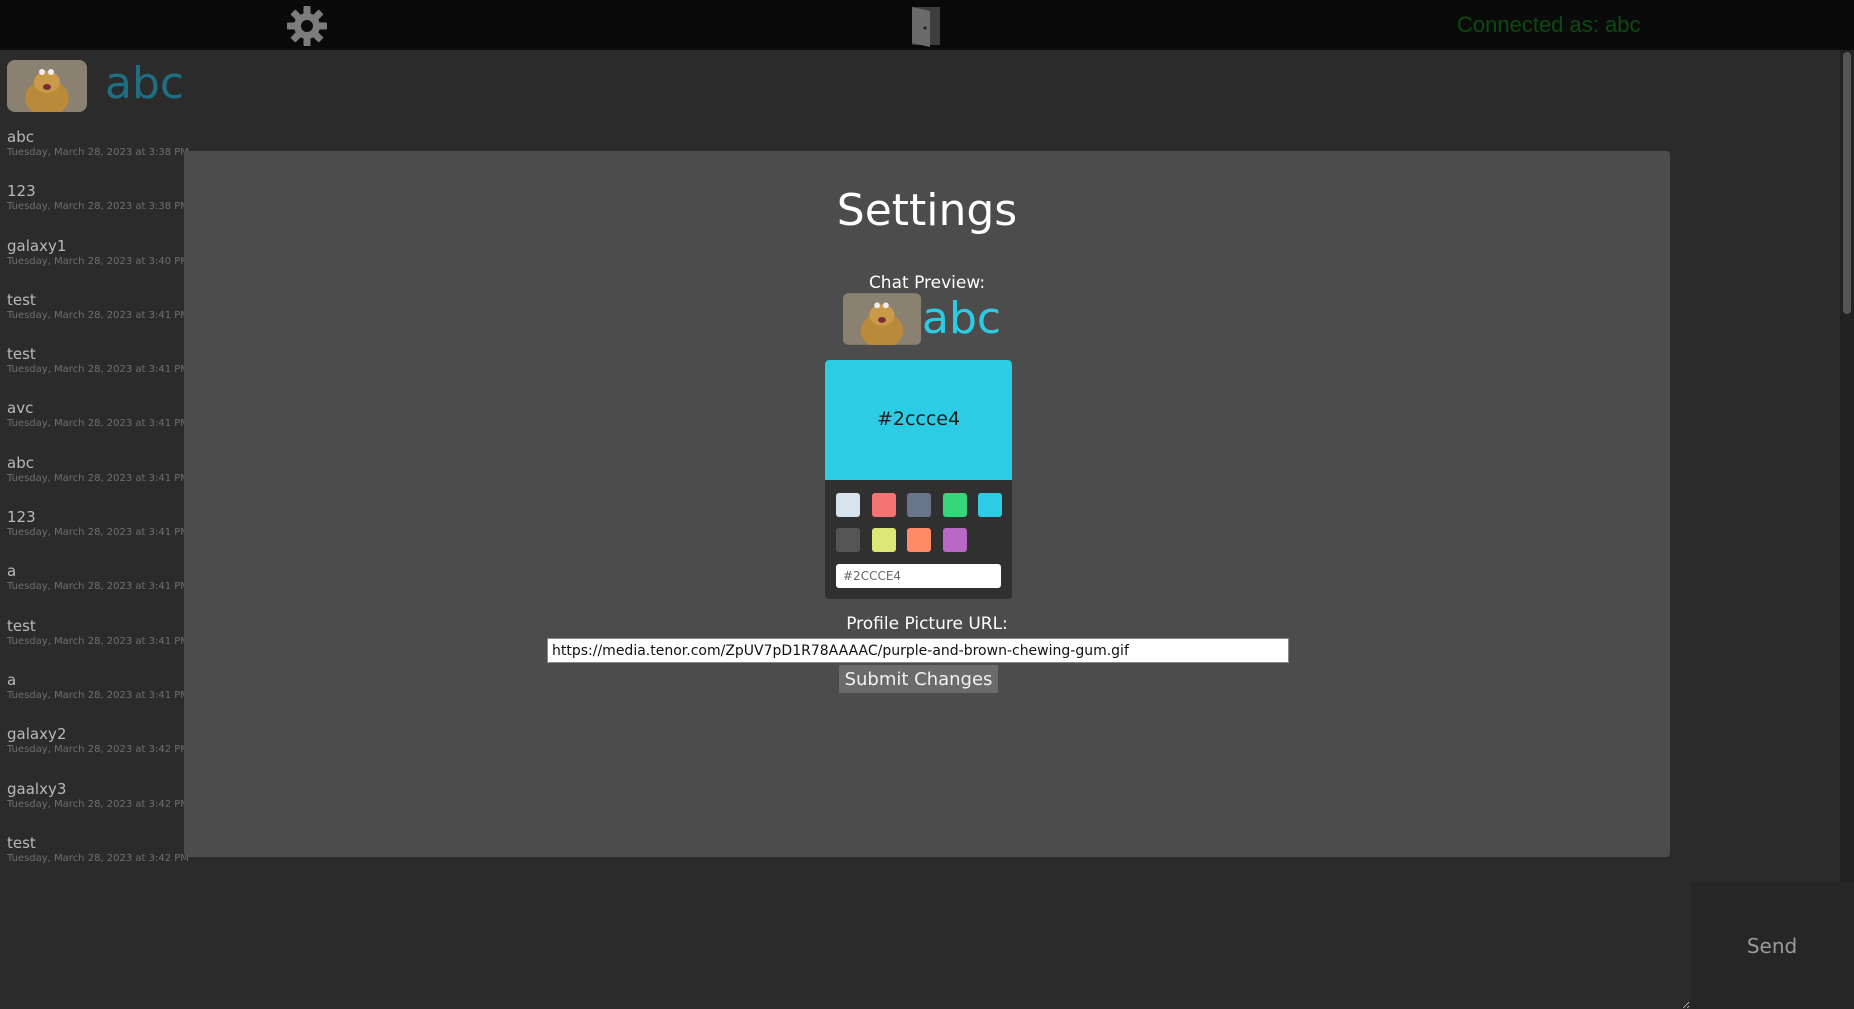 The image size is (1854, 1009). I want to click on color-preview-block: #2ccce4, so click(918, 420).